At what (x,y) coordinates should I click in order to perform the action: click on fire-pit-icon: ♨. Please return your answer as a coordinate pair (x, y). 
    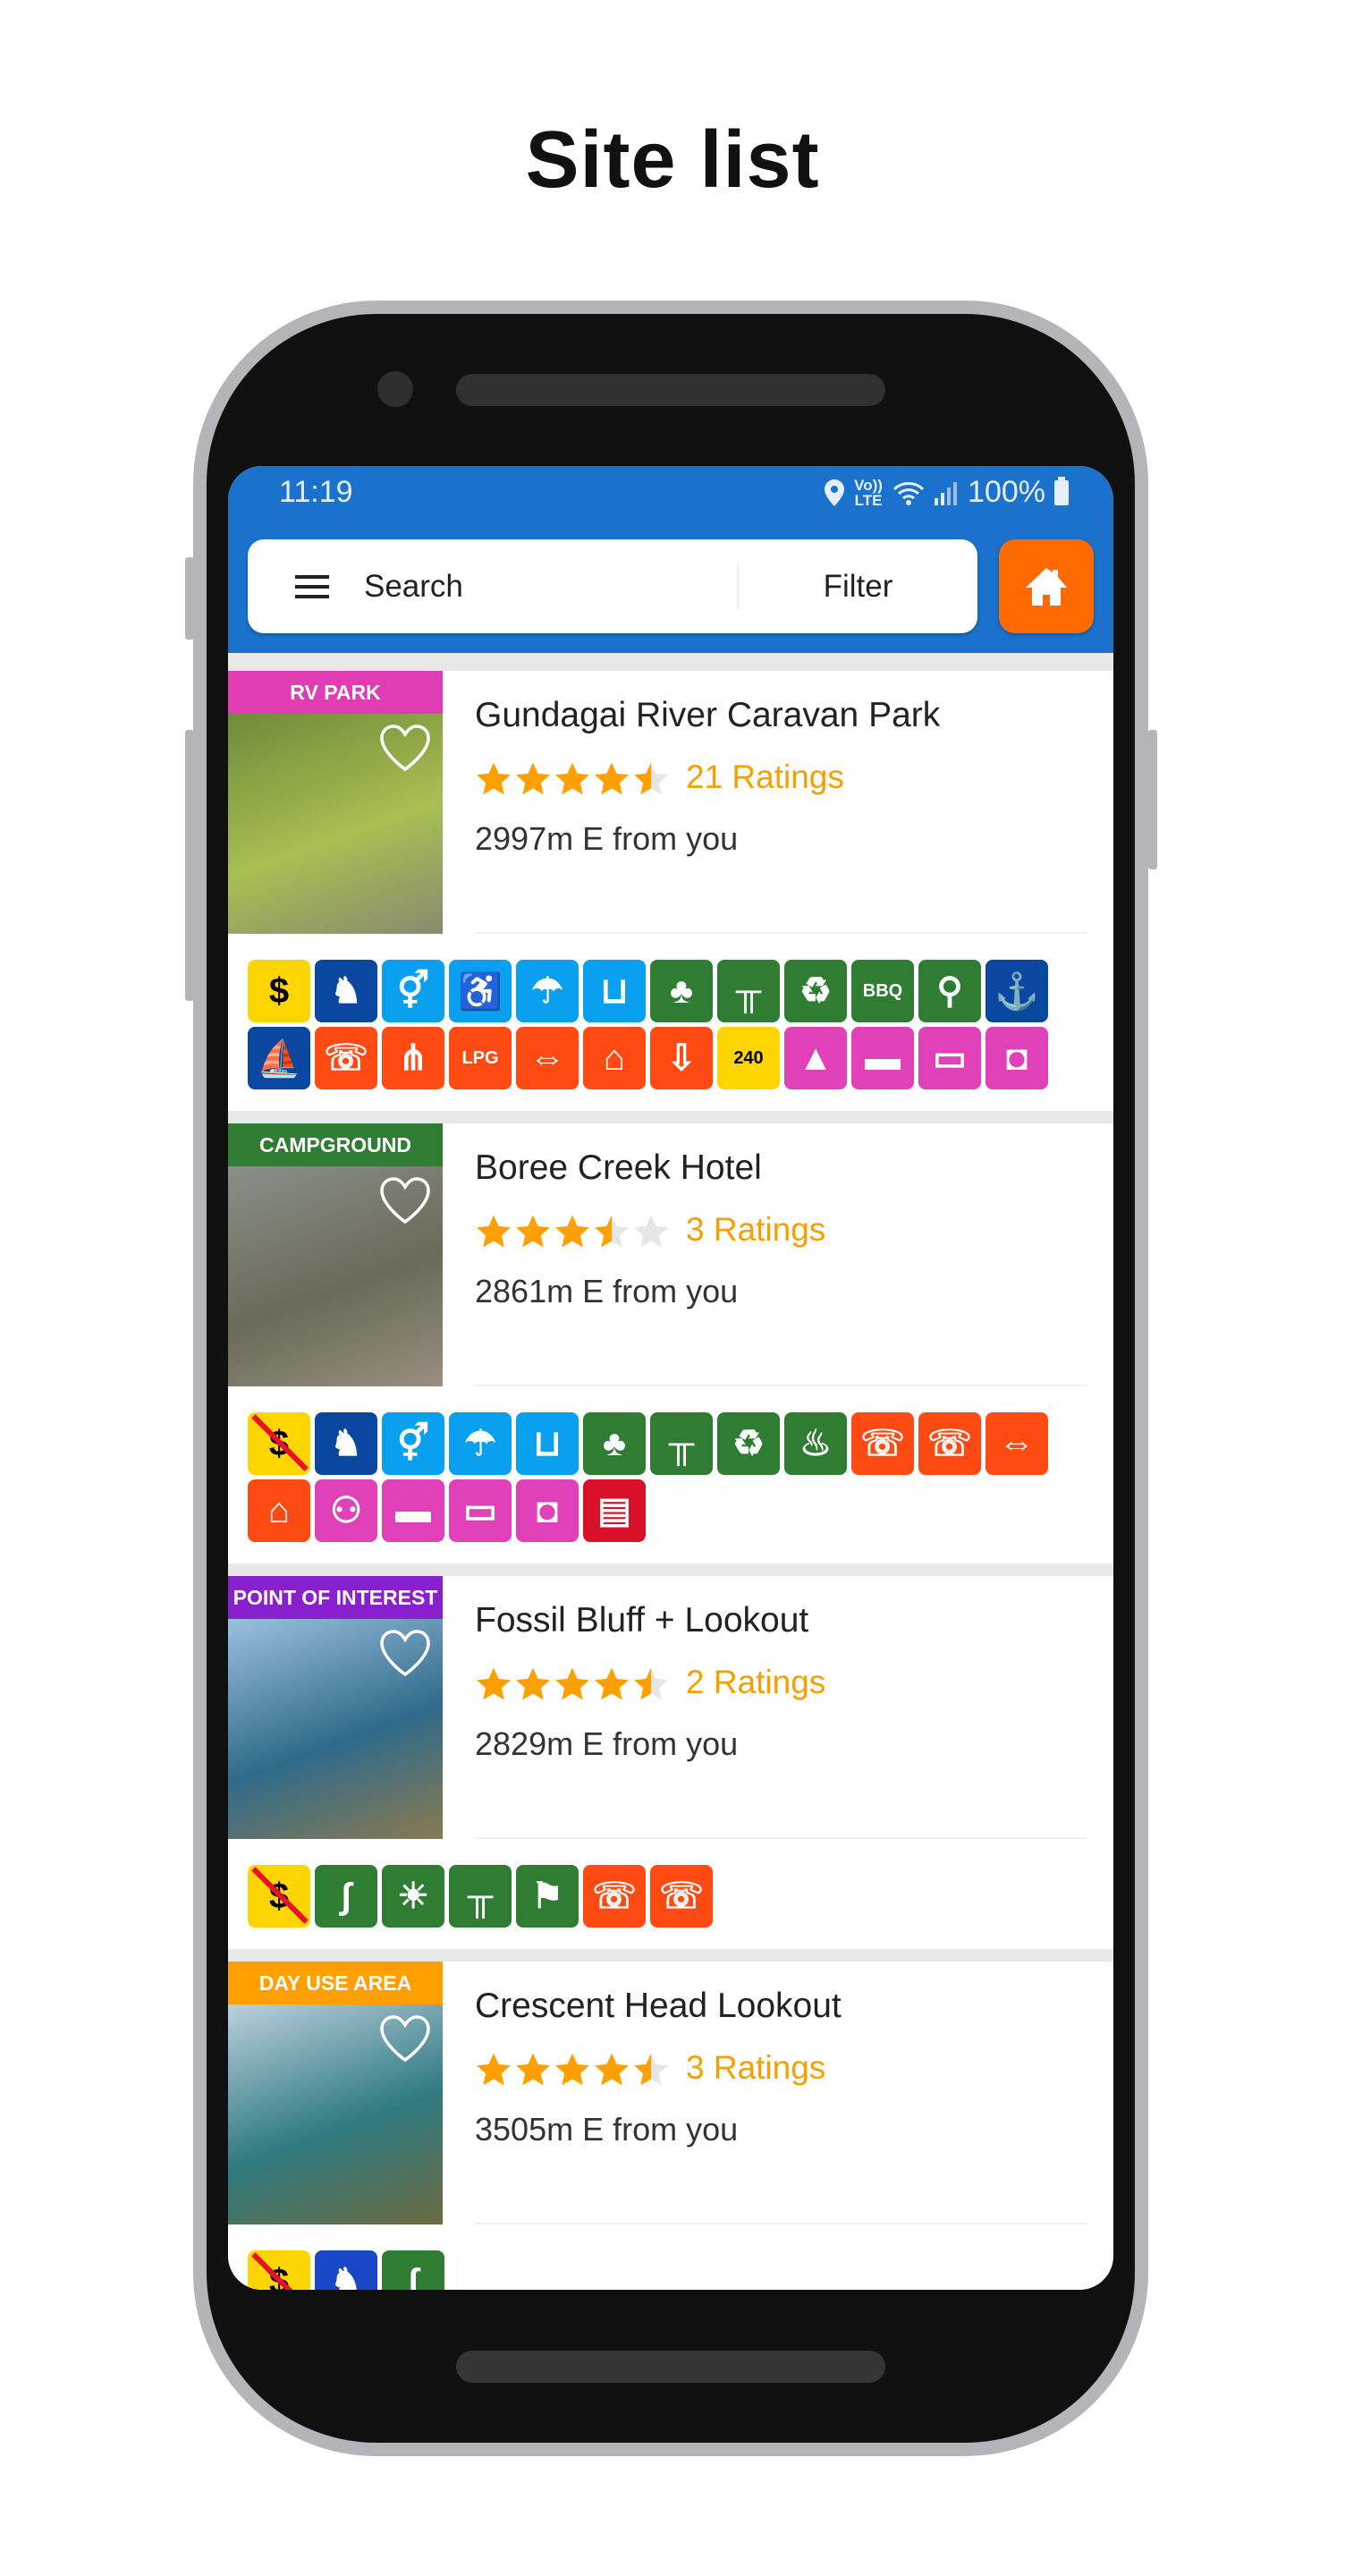
    Looking at the image, I should click on (815, 1443).